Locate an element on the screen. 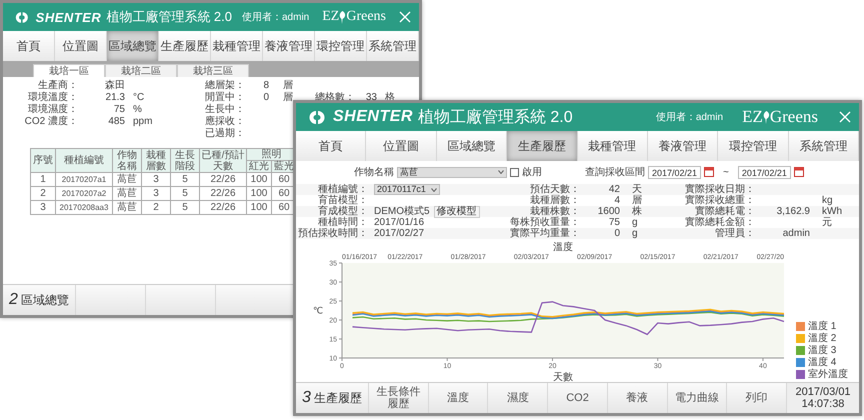 The height and width of the screenshot is (420, 864). clock-time: 14:07:38 is located at coordinates (823, 404).